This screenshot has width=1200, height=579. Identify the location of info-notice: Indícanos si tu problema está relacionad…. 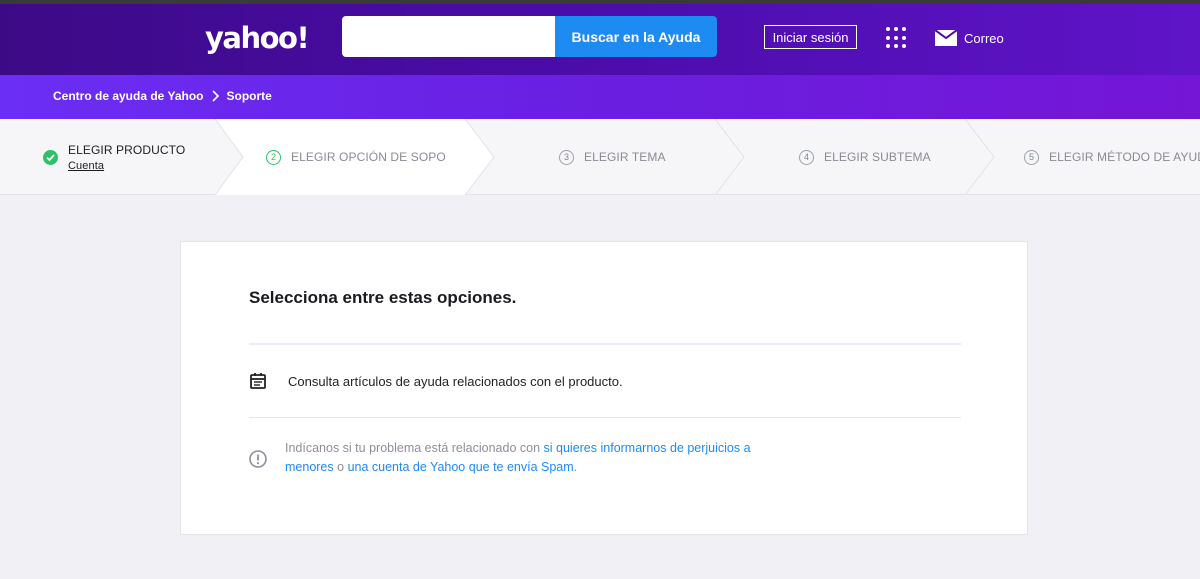
(509, 458).